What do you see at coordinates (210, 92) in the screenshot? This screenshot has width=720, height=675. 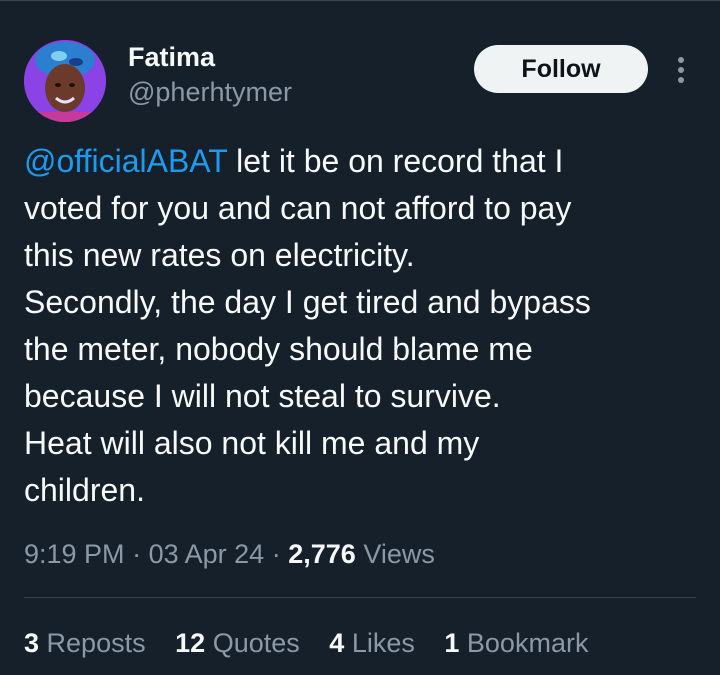 I see `author-handle: @pherhtymer` at bounding box center [210, 92].